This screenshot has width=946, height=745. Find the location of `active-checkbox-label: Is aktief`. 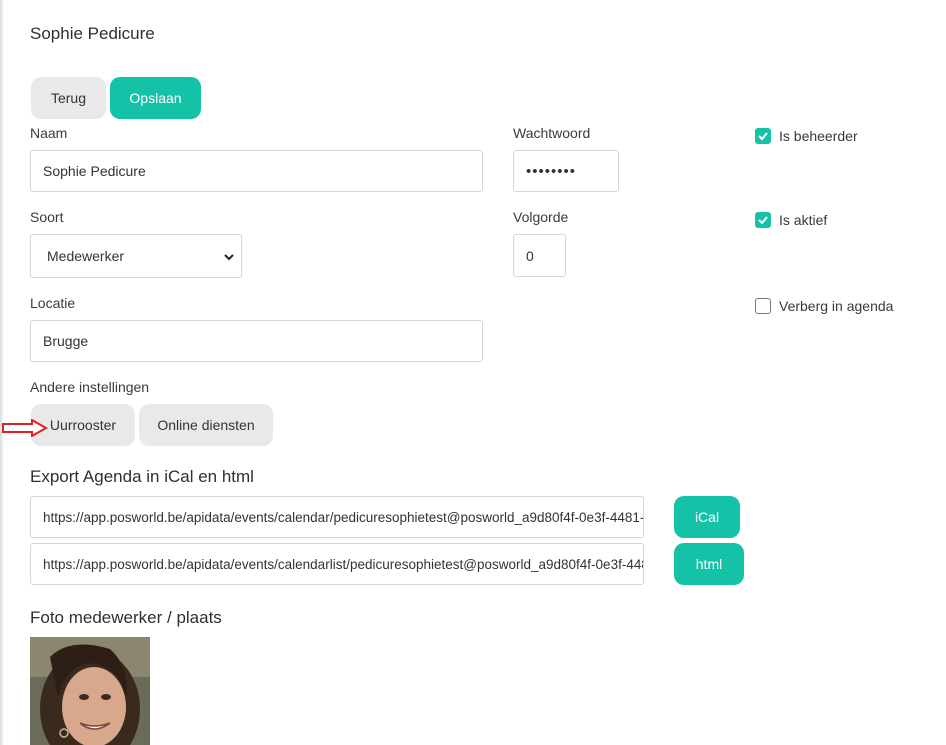

active-checkbox-label: Is aktief is located at coordinates (803, 220).